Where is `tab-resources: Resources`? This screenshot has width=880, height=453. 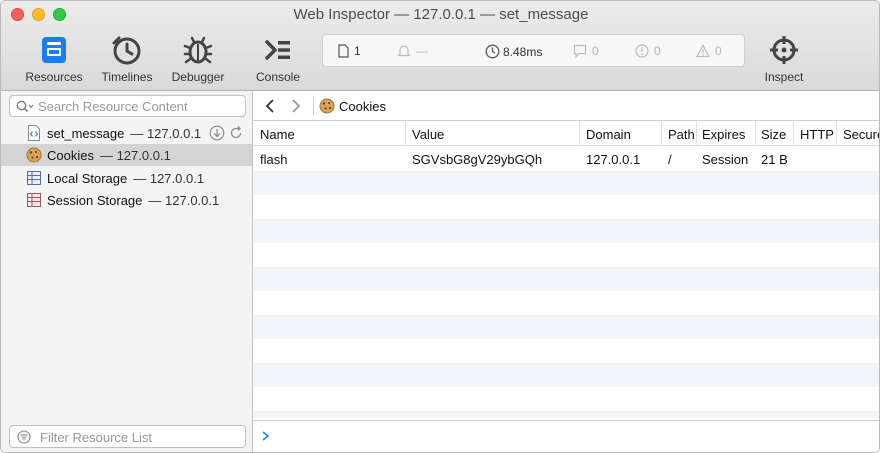
tab-resources: Resources is located at coordinates (54, 59).